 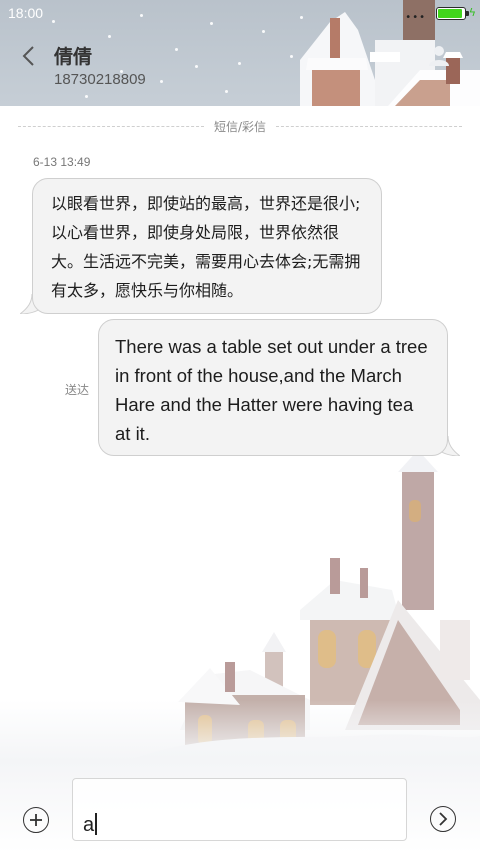 I want to click on charging-icon: ϟ, so click(x=472, y=12).